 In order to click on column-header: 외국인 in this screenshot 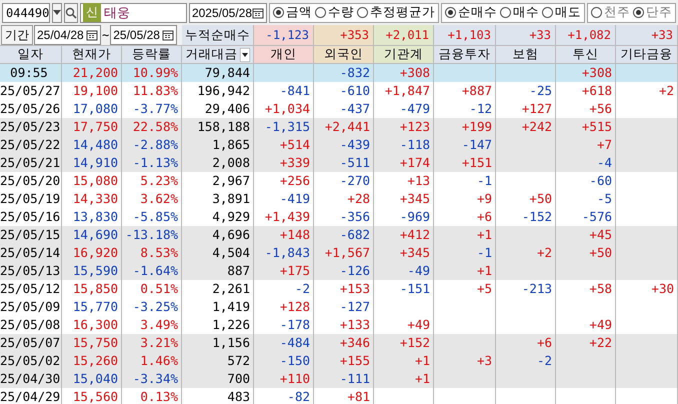, I will do `click(344, 55)`.